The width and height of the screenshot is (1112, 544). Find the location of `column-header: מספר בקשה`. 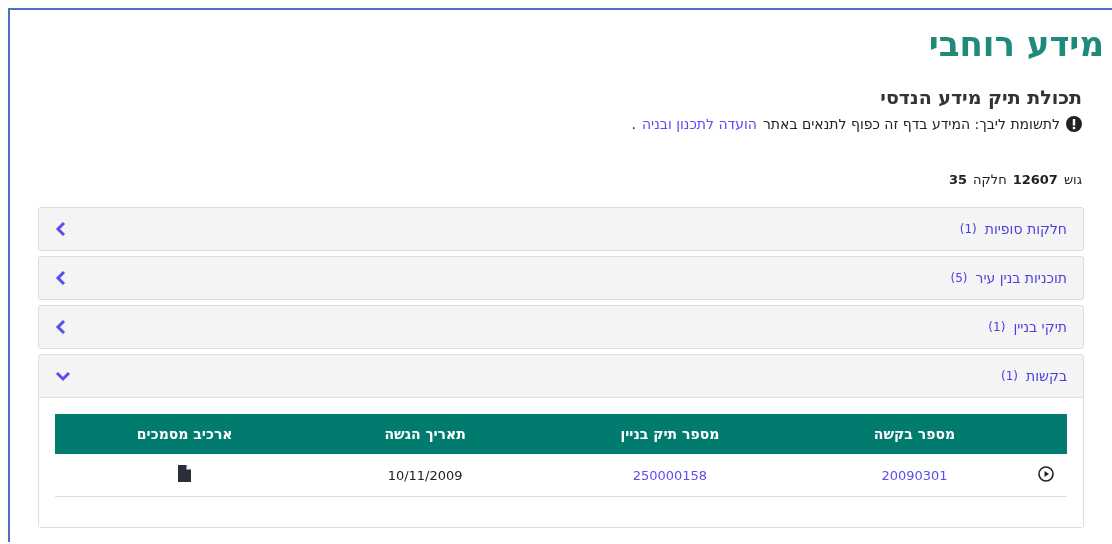

column-header: מספר בקשה is located at coordinates (914, 434).